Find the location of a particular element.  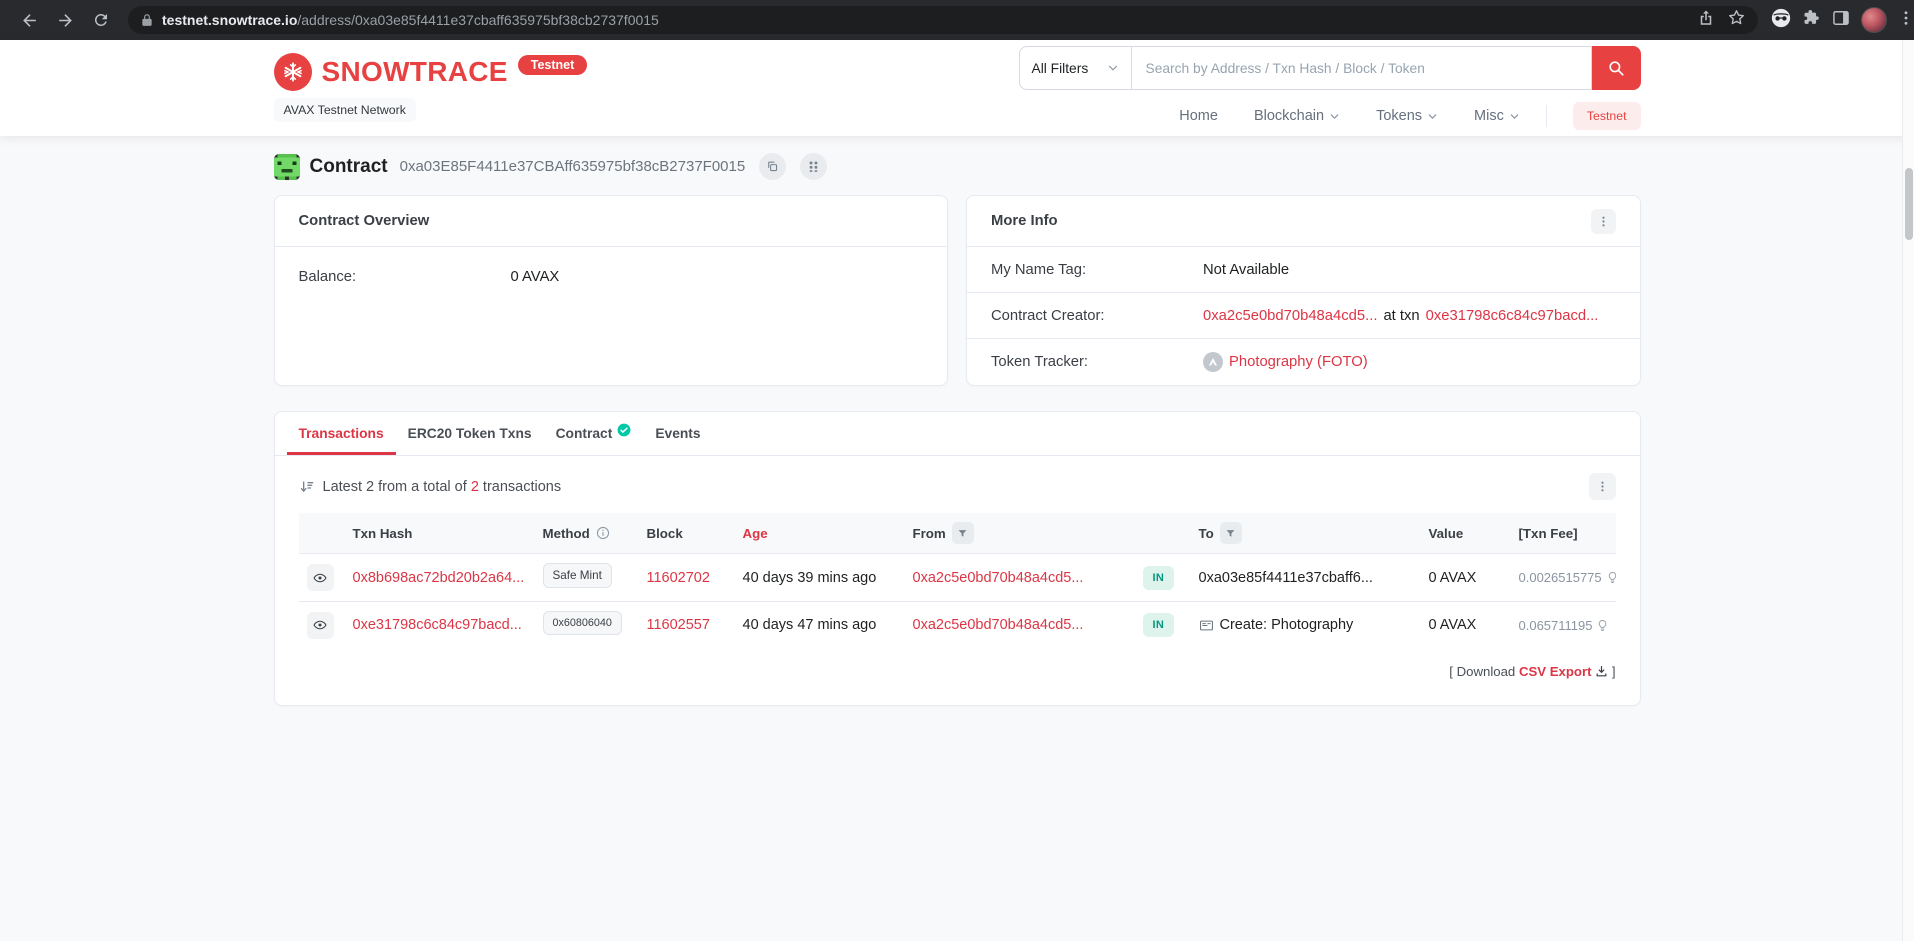

network-label: AVAX Testnet Network is located at coordinates (344, 110).